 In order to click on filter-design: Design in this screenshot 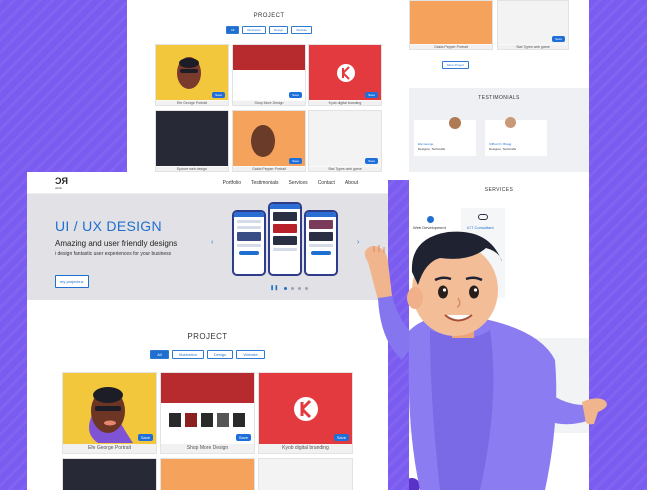, I will do `click(220, 354)`.